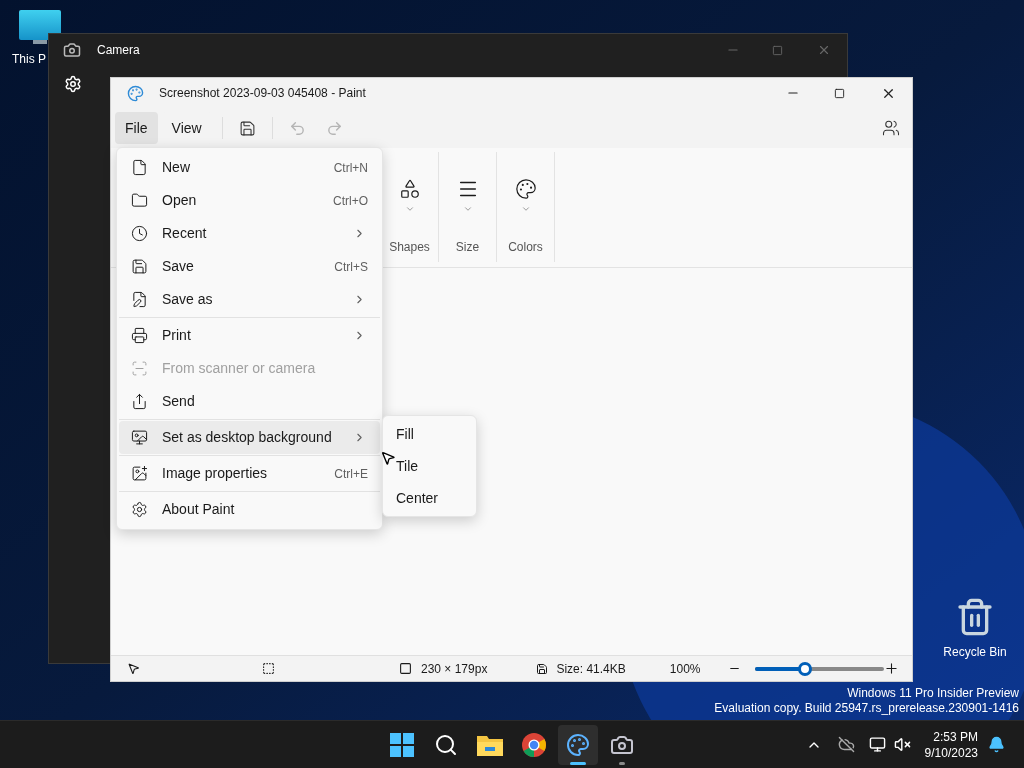 This screenshot has width=1024, height=768. Describe the element at coordinates (139, 437) in the screenshot. I see `wallpaper-icon` at that location.